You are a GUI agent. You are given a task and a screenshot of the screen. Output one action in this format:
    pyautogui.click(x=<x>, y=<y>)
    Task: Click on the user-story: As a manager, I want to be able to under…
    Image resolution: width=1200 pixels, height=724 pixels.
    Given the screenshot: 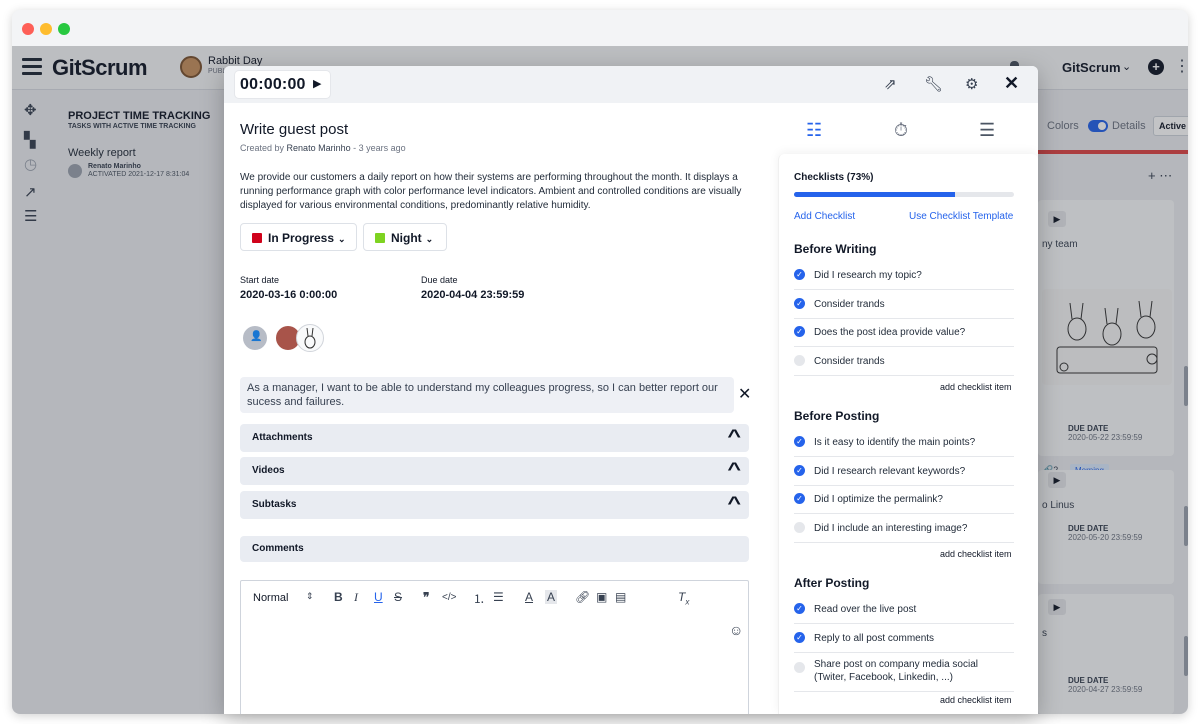 What is the action you would take?
    pyautogui.click(x=487, y=395)
    